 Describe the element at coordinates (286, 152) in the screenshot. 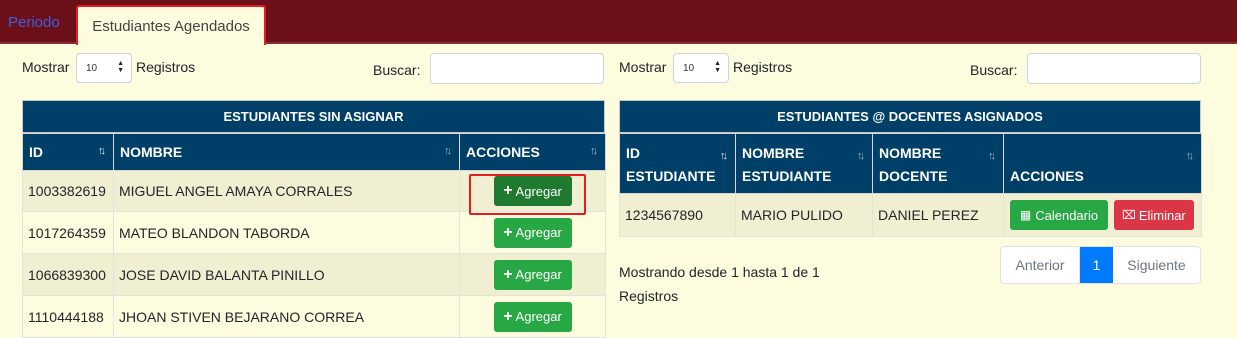

I see `col-header-nombre: NOMBRE ↑↓` at that location.